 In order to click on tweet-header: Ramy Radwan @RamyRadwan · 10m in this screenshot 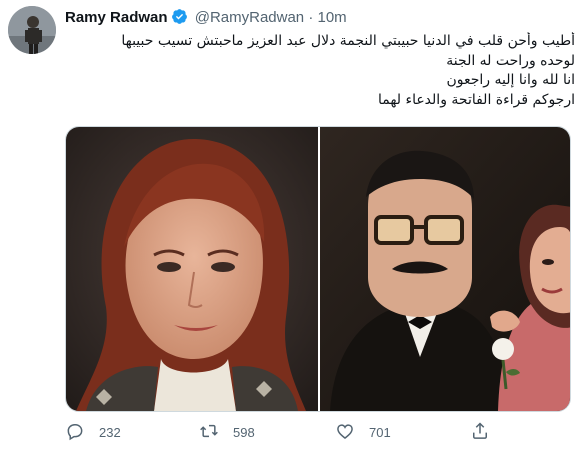, I will do `click(206, 18)`.